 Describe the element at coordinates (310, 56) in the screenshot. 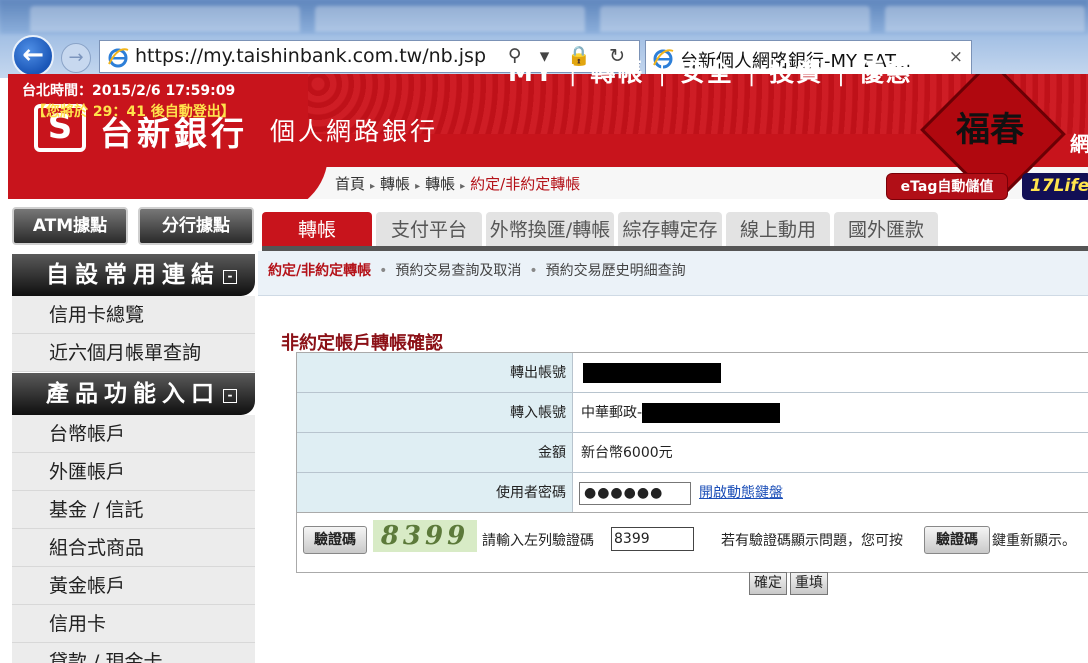

I see `url-text: https://my.taishinbank.com.tw/nb.jsp` at that location.